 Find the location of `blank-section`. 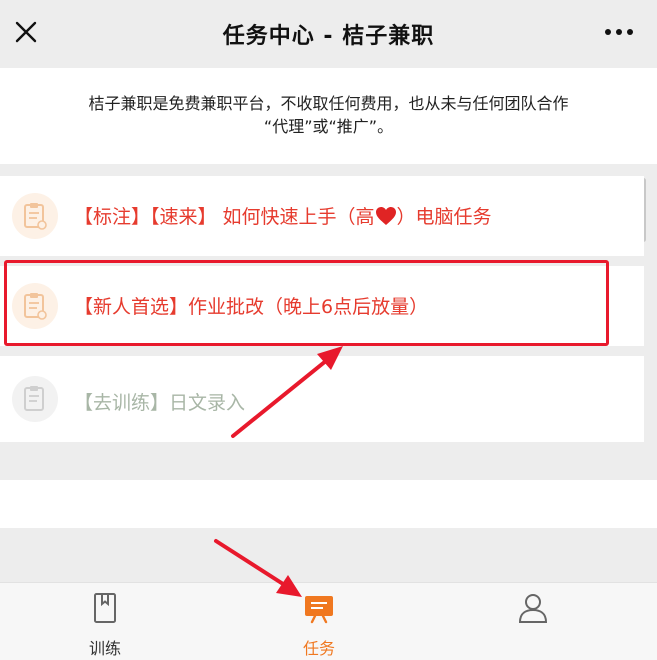

blank-section is located at coordinates (328, 504).